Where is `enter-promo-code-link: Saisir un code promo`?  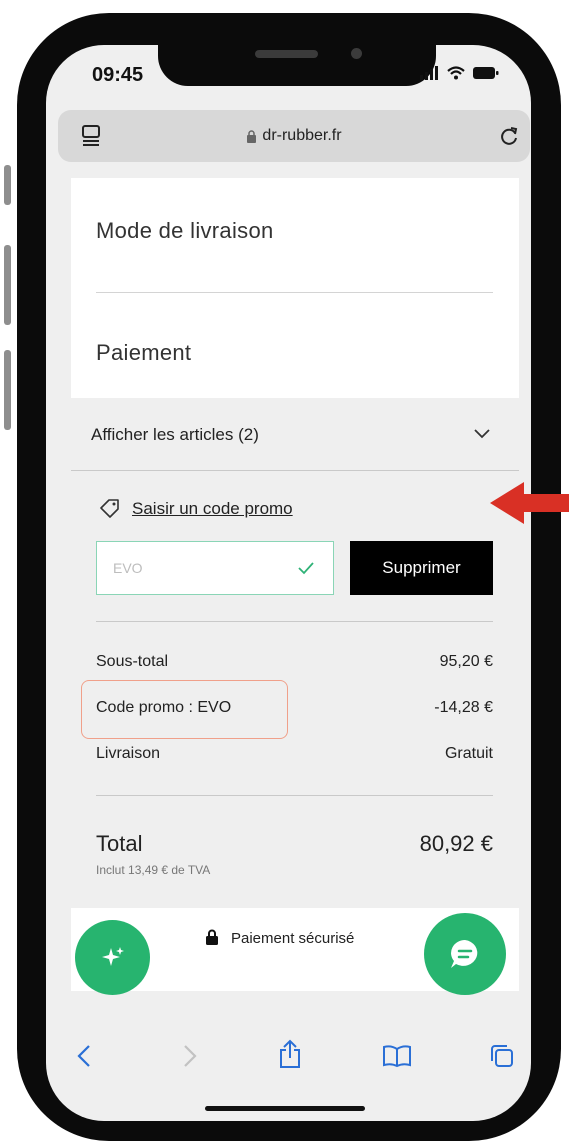 enter-promo-code-link: Saisir un code promo is located at coordinates (212, 509).